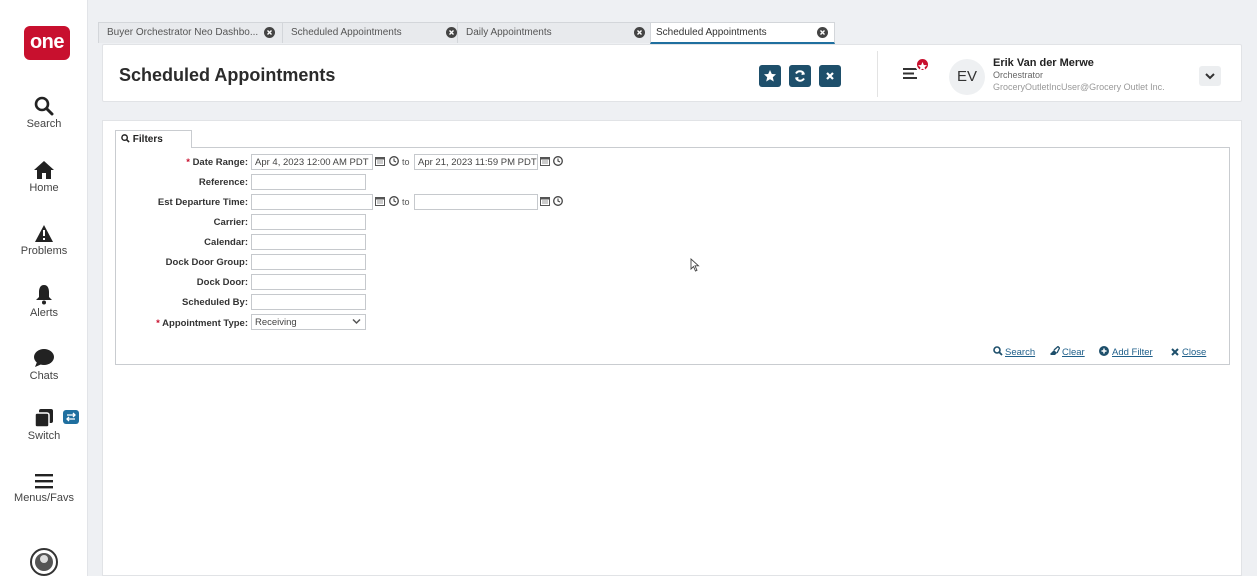 The width and height of the screenshot is (1257, 576). I want to click on switch-badge-icon, so click(71, 417).